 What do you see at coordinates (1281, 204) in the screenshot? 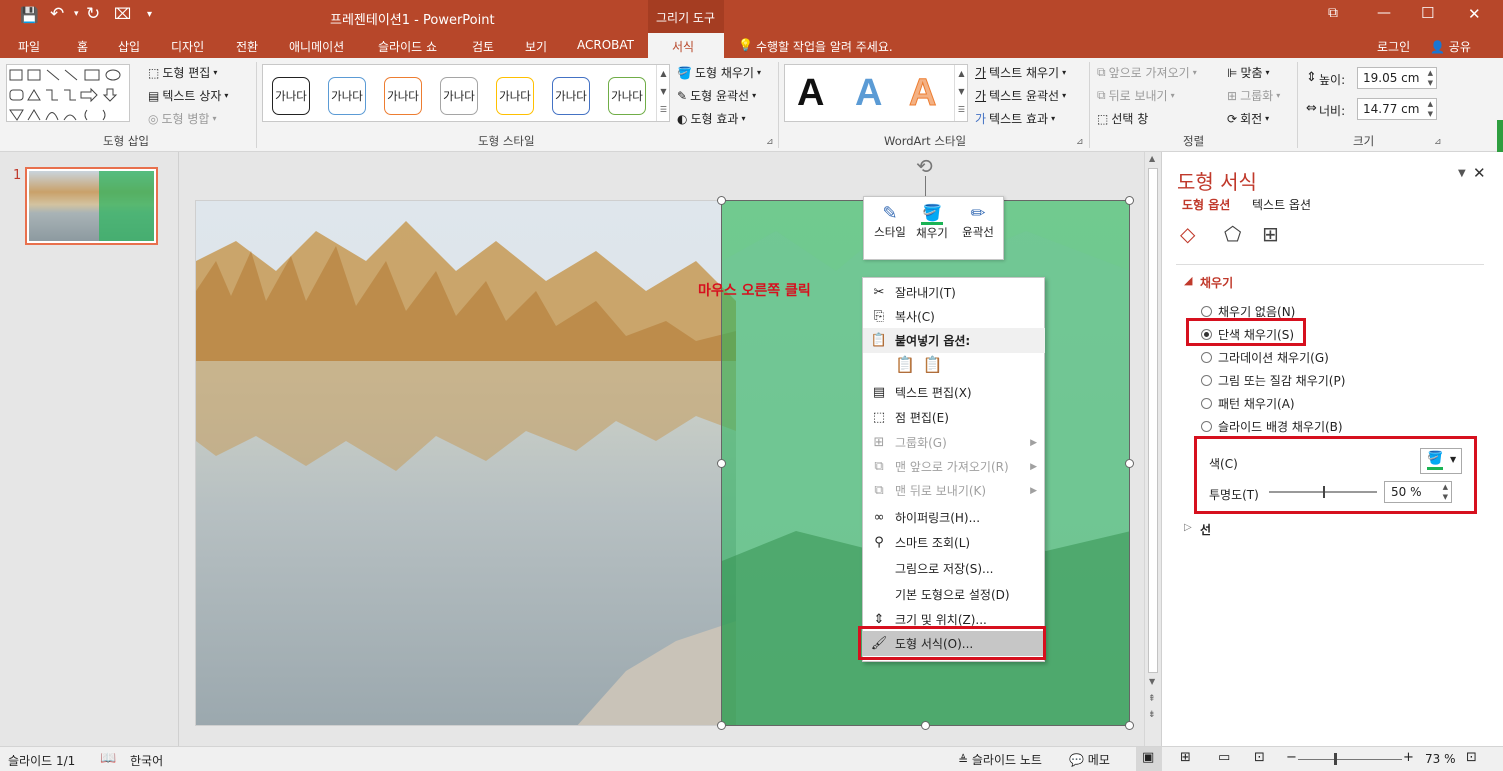
I see `tab-text-options: 텍스트 옵션` at bounding box center [1281, 204].